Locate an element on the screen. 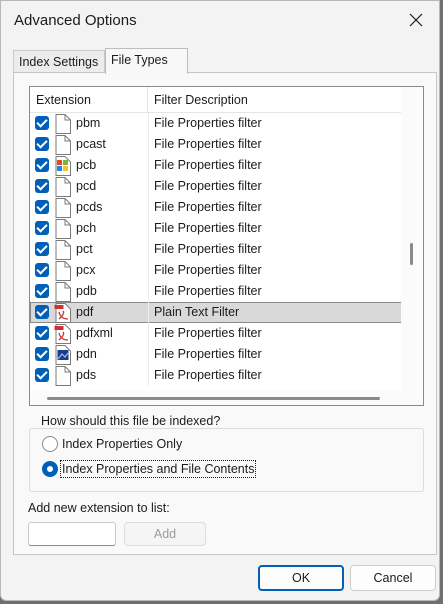 This screenshot has width=443, height=604. list-row-pdfxml: pdfxml File Properties filter is located at coordinates (216, 333).